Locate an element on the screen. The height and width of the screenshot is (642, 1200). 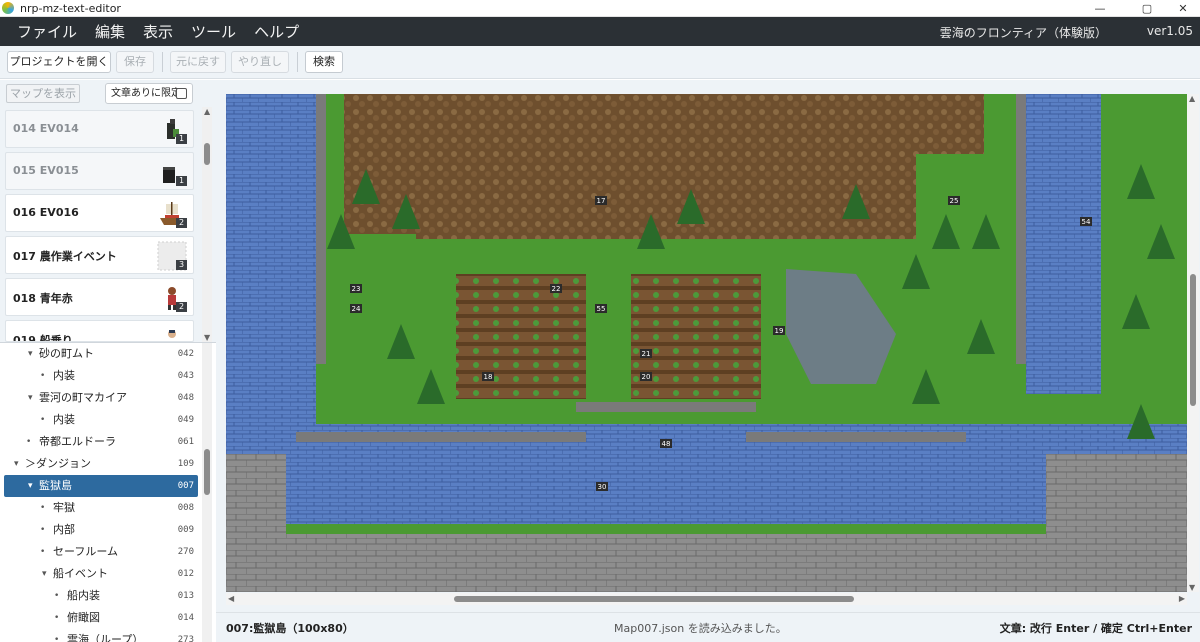
undo-button: 元に戻す is located at coordinates (198, 62).